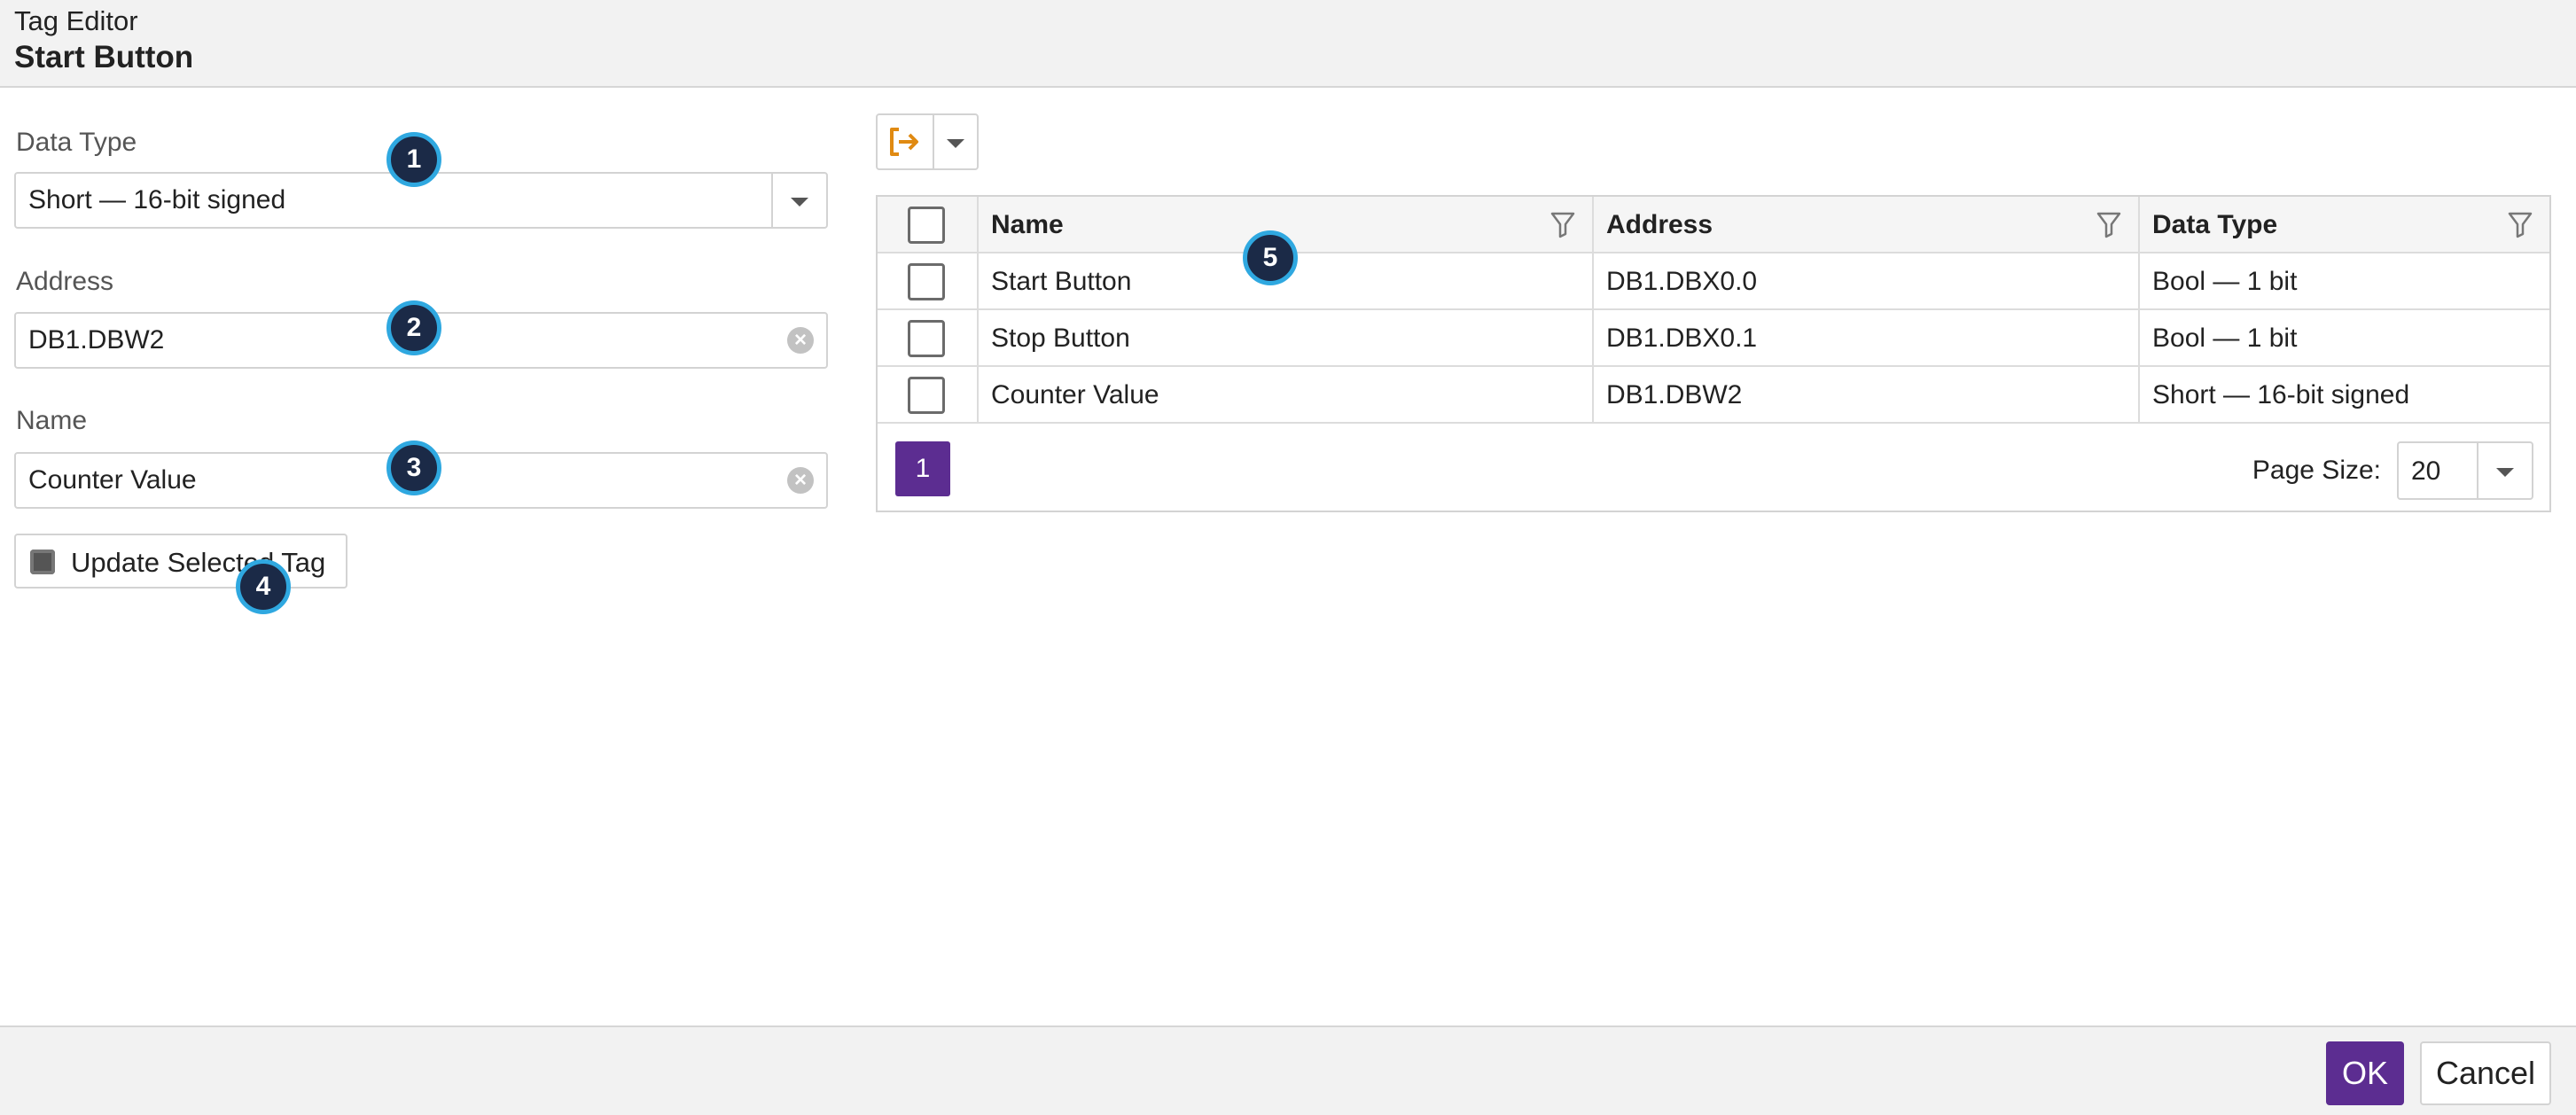 The image size is (2576, 1115). What do you see at coordinates (2465, 470) in the screenshot?
I see `page-size-select: 20` at bounding box center [2465, 470].